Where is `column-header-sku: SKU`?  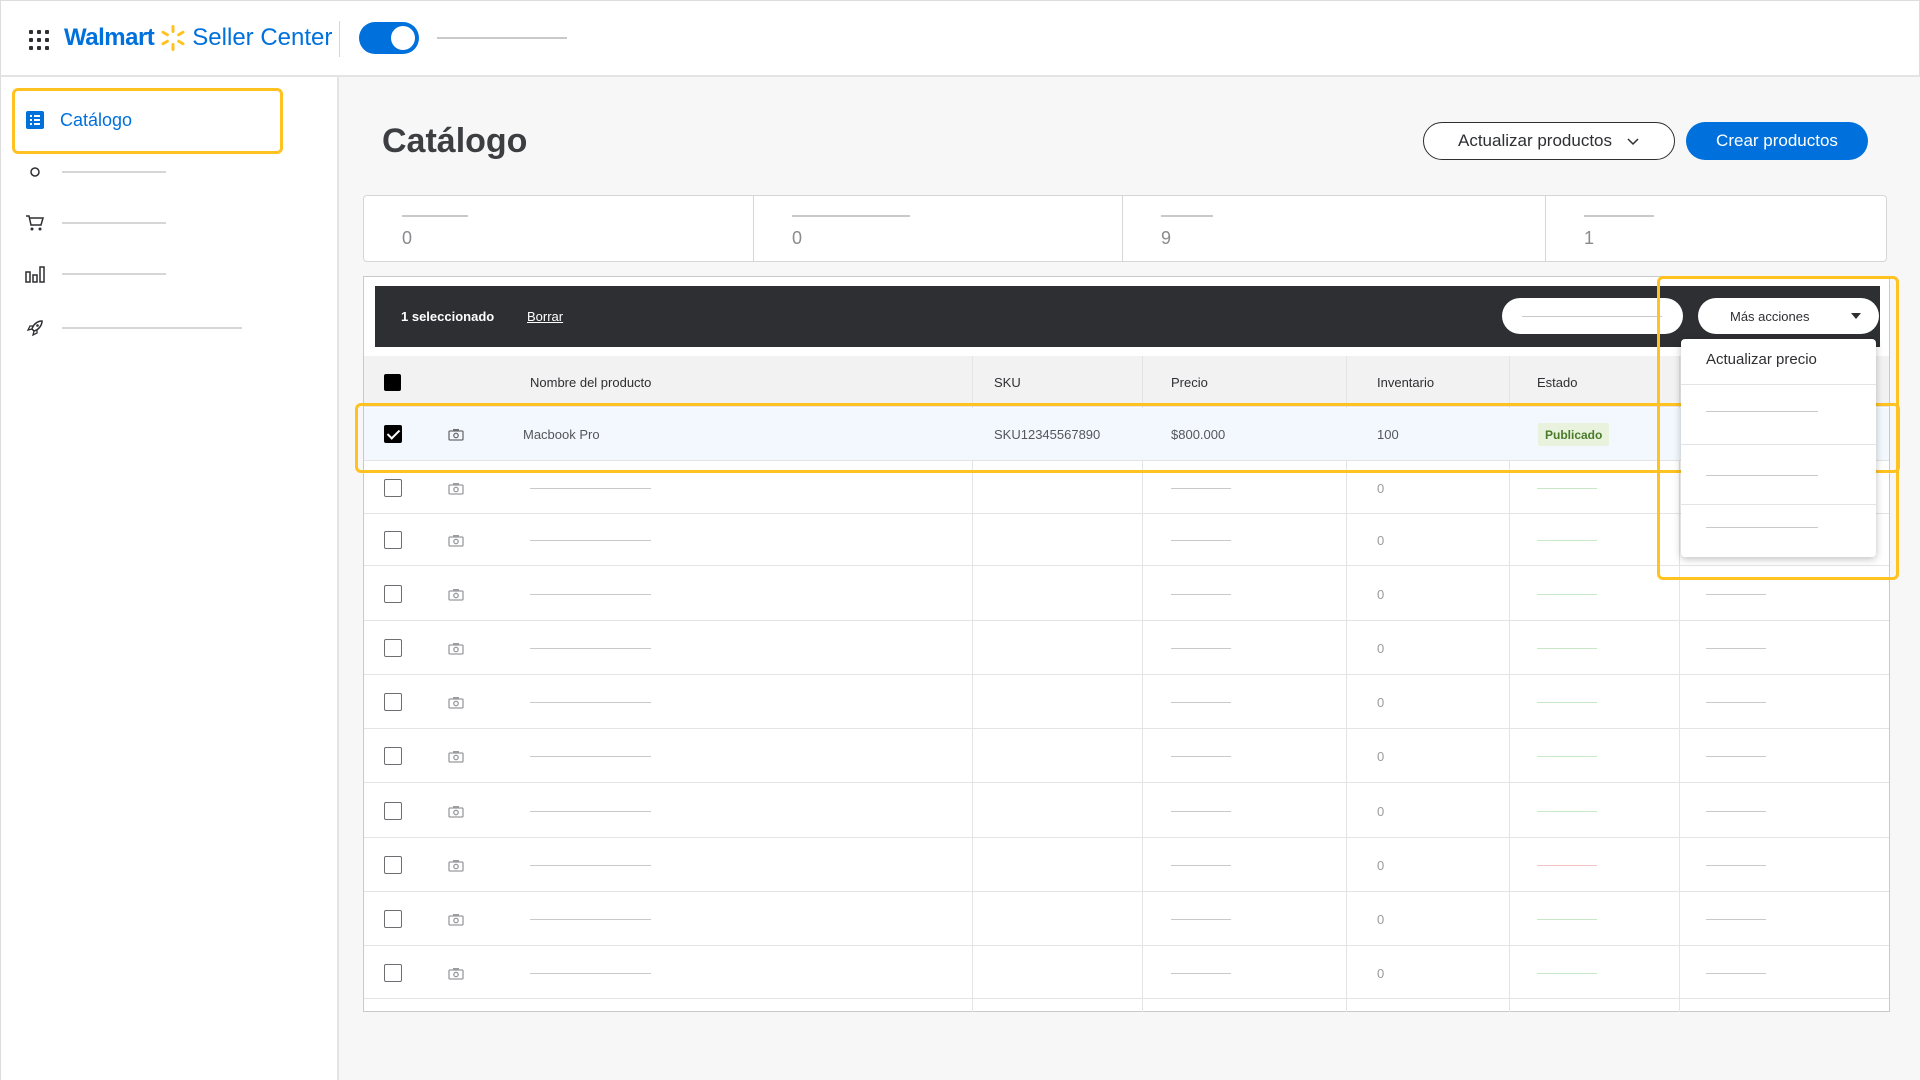 column-header-sku: SKU is located at coordinates (1007, 382).